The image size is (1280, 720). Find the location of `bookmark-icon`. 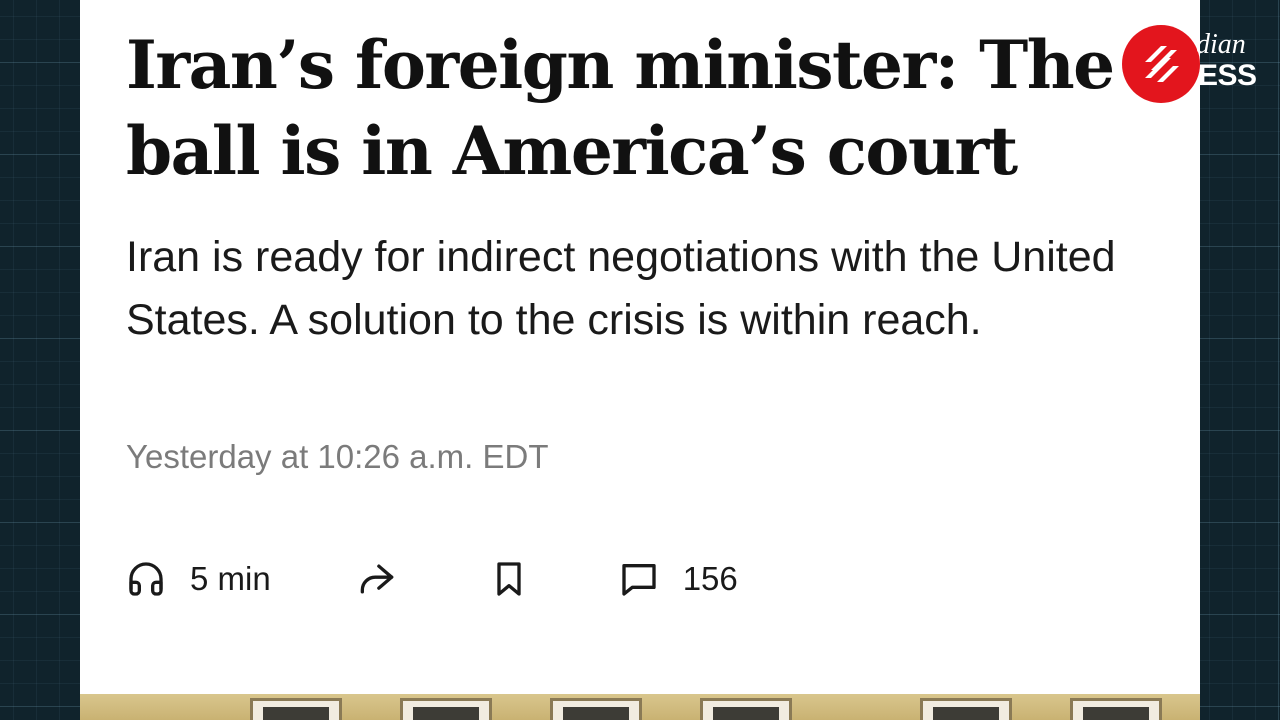

bookmark-icon is located at coordinates (509, 579).